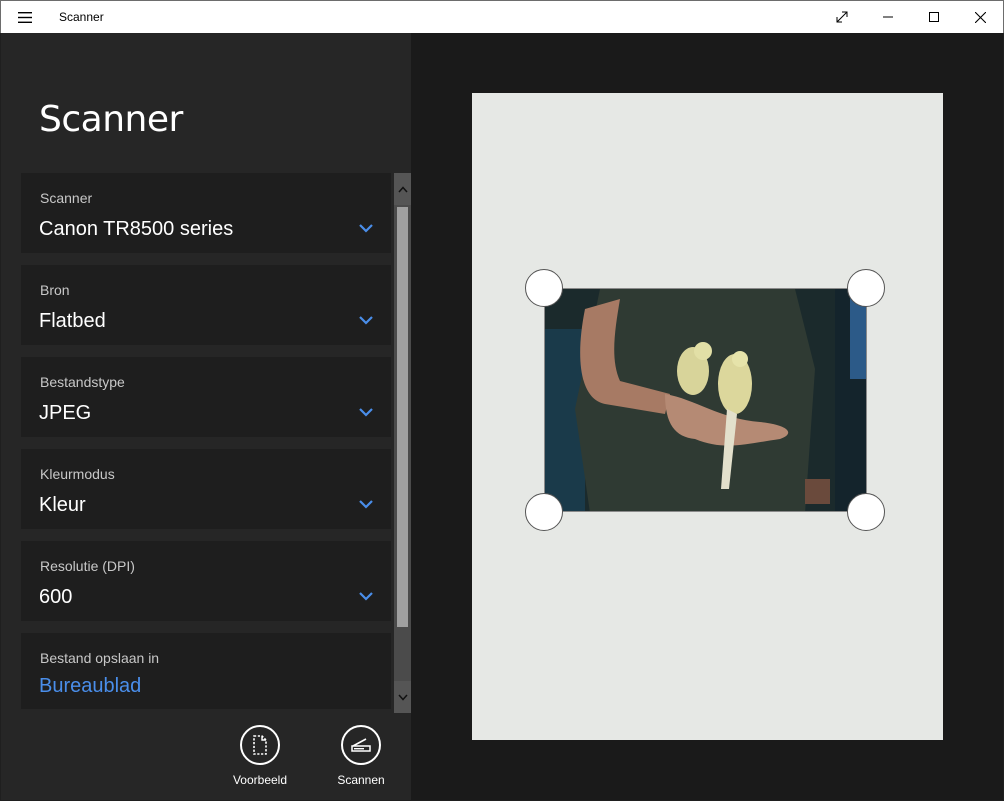 The image size is (1004, 801). I want to click on scroll-down-button, so click(402, 697).